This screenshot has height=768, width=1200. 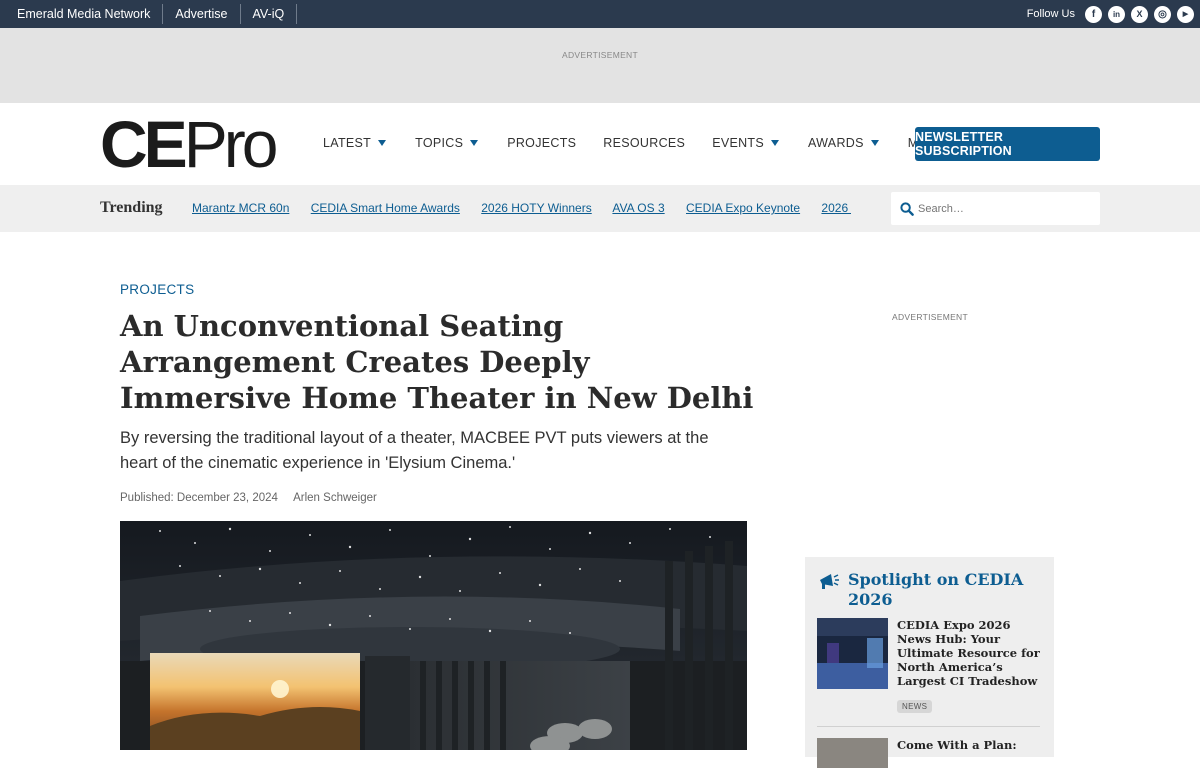 I want to click on published-date: Published: December 23, 2024, so click(x=199, y=498).